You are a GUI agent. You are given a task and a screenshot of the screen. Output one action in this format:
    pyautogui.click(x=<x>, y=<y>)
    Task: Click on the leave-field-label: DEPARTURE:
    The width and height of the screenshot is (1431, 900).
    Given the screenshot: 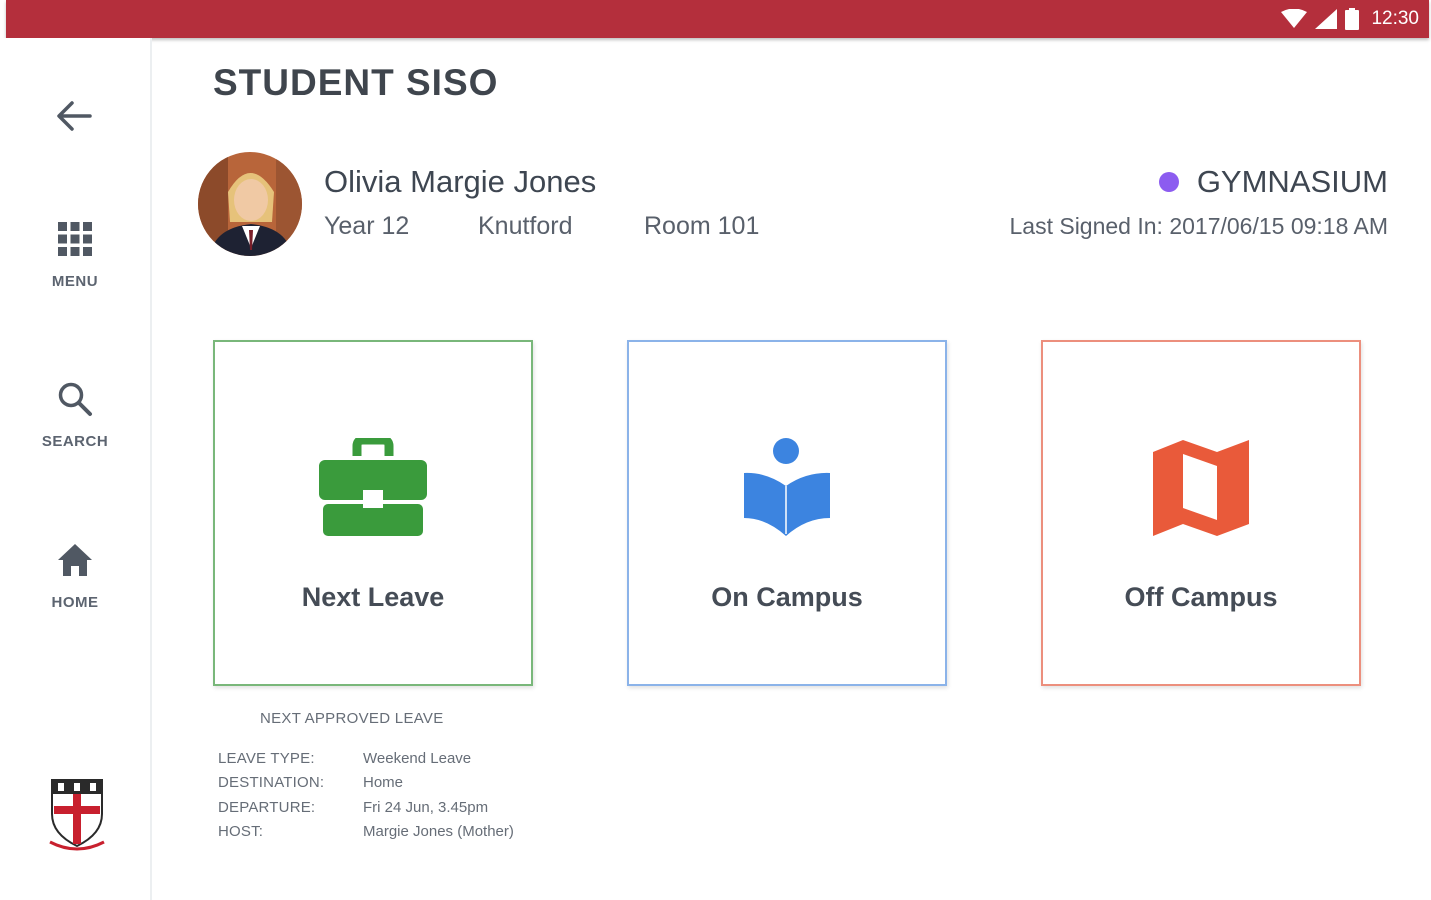 What is the action you would take?
    pyautogui.click(x=267, y=807)
    